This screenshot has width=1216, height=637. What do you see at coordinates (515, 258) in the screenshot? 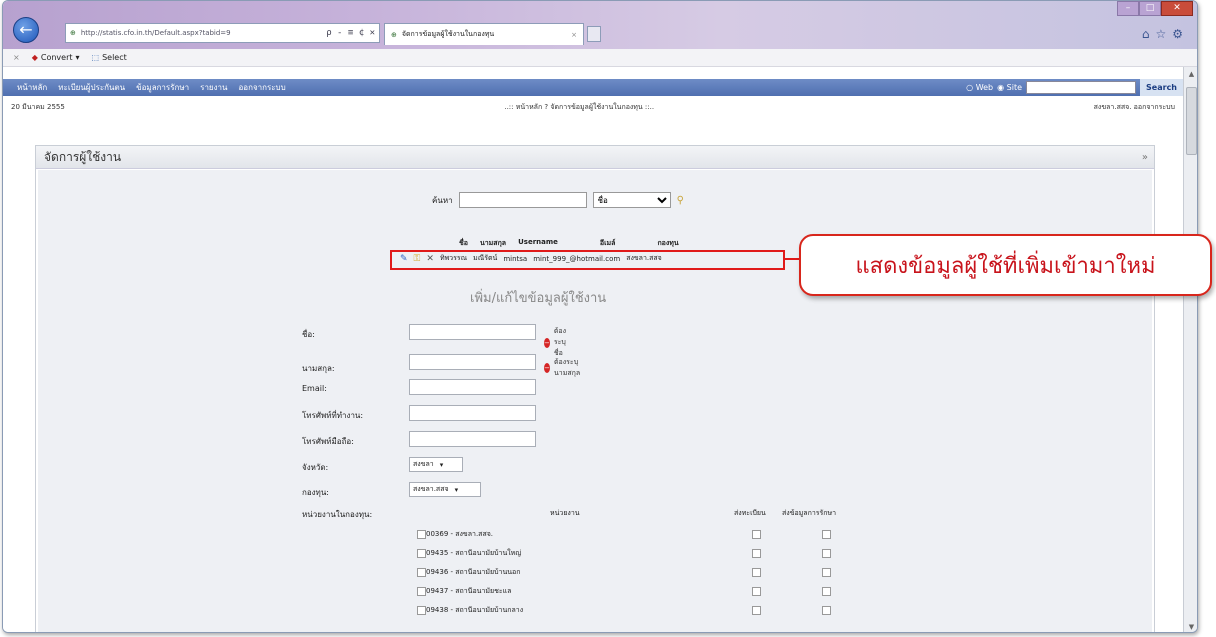
I see `user-username: mintsa` at bounding box center [515, 258].